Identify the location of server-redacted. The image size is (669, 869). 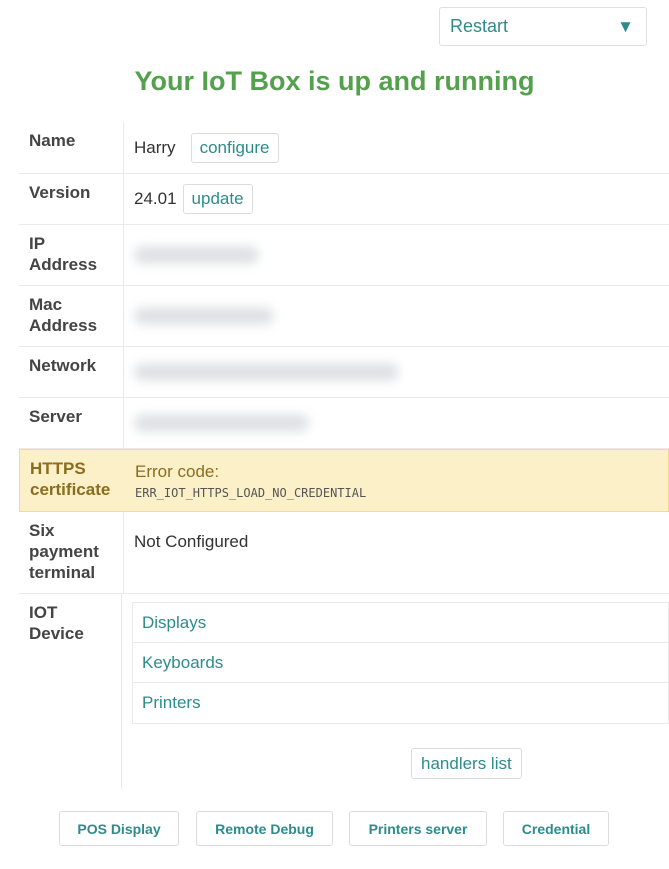
(221, 423).